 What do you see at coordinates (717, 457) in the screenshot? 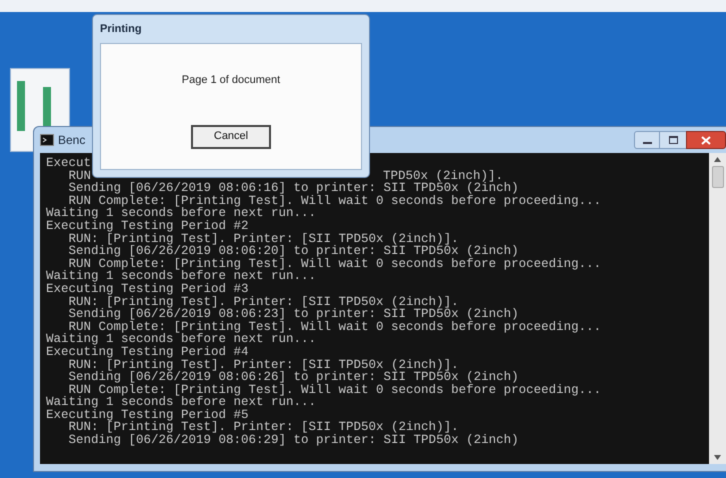
I see `scroll-down-icon` at bounding box center [717, 457].